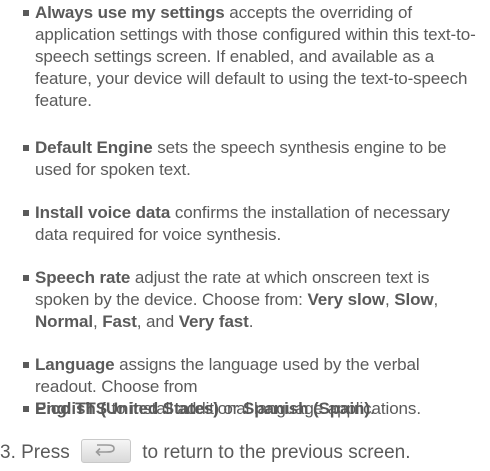 Image resolution: width=490 pixels, height=471 pixels. I want to click on step-text-after: to return to the previous screen., so click(273, 453).